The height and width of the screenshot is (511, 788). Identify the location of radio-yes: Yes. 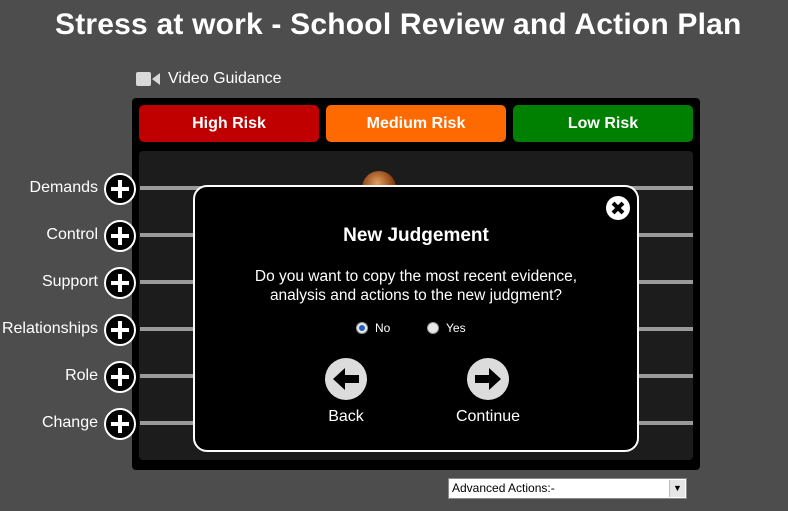
(446, 328).